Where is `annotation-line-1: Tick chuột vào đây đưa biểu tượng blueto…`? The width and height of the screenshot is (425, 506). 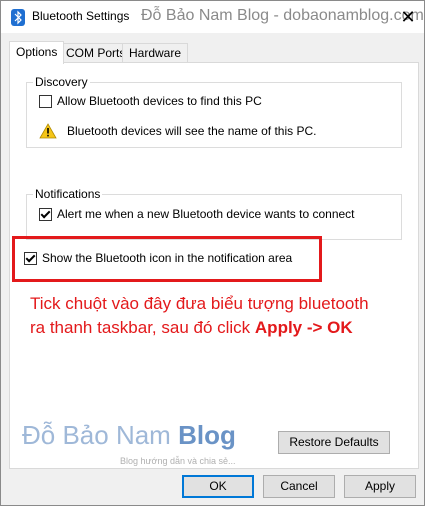
annotation-line-1: Tick chuột vào đây đưa biểu tượng blueto… is located at coordinates (199, 303).